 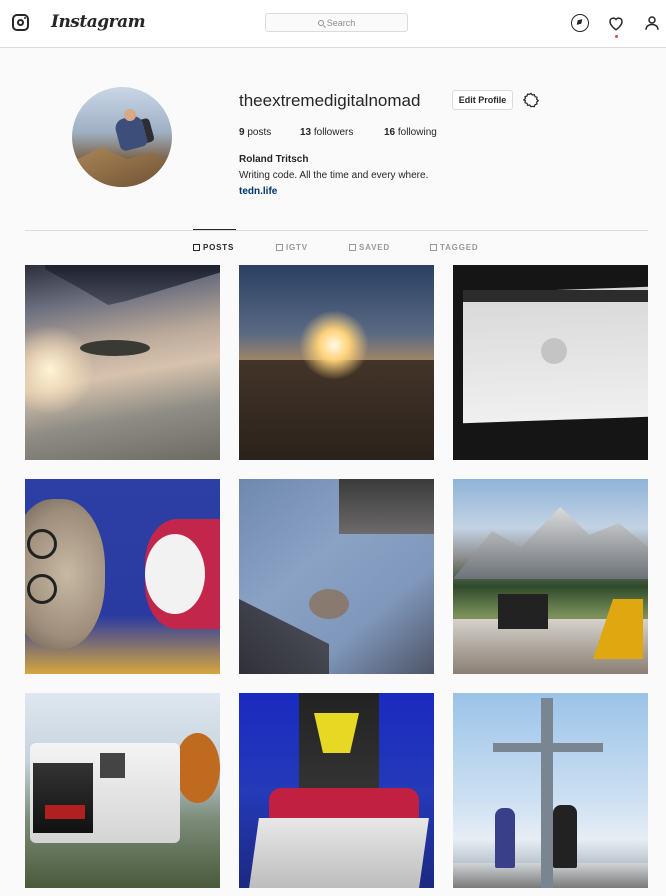 I want to click on search-input: Search, so click(x=336, y=22).